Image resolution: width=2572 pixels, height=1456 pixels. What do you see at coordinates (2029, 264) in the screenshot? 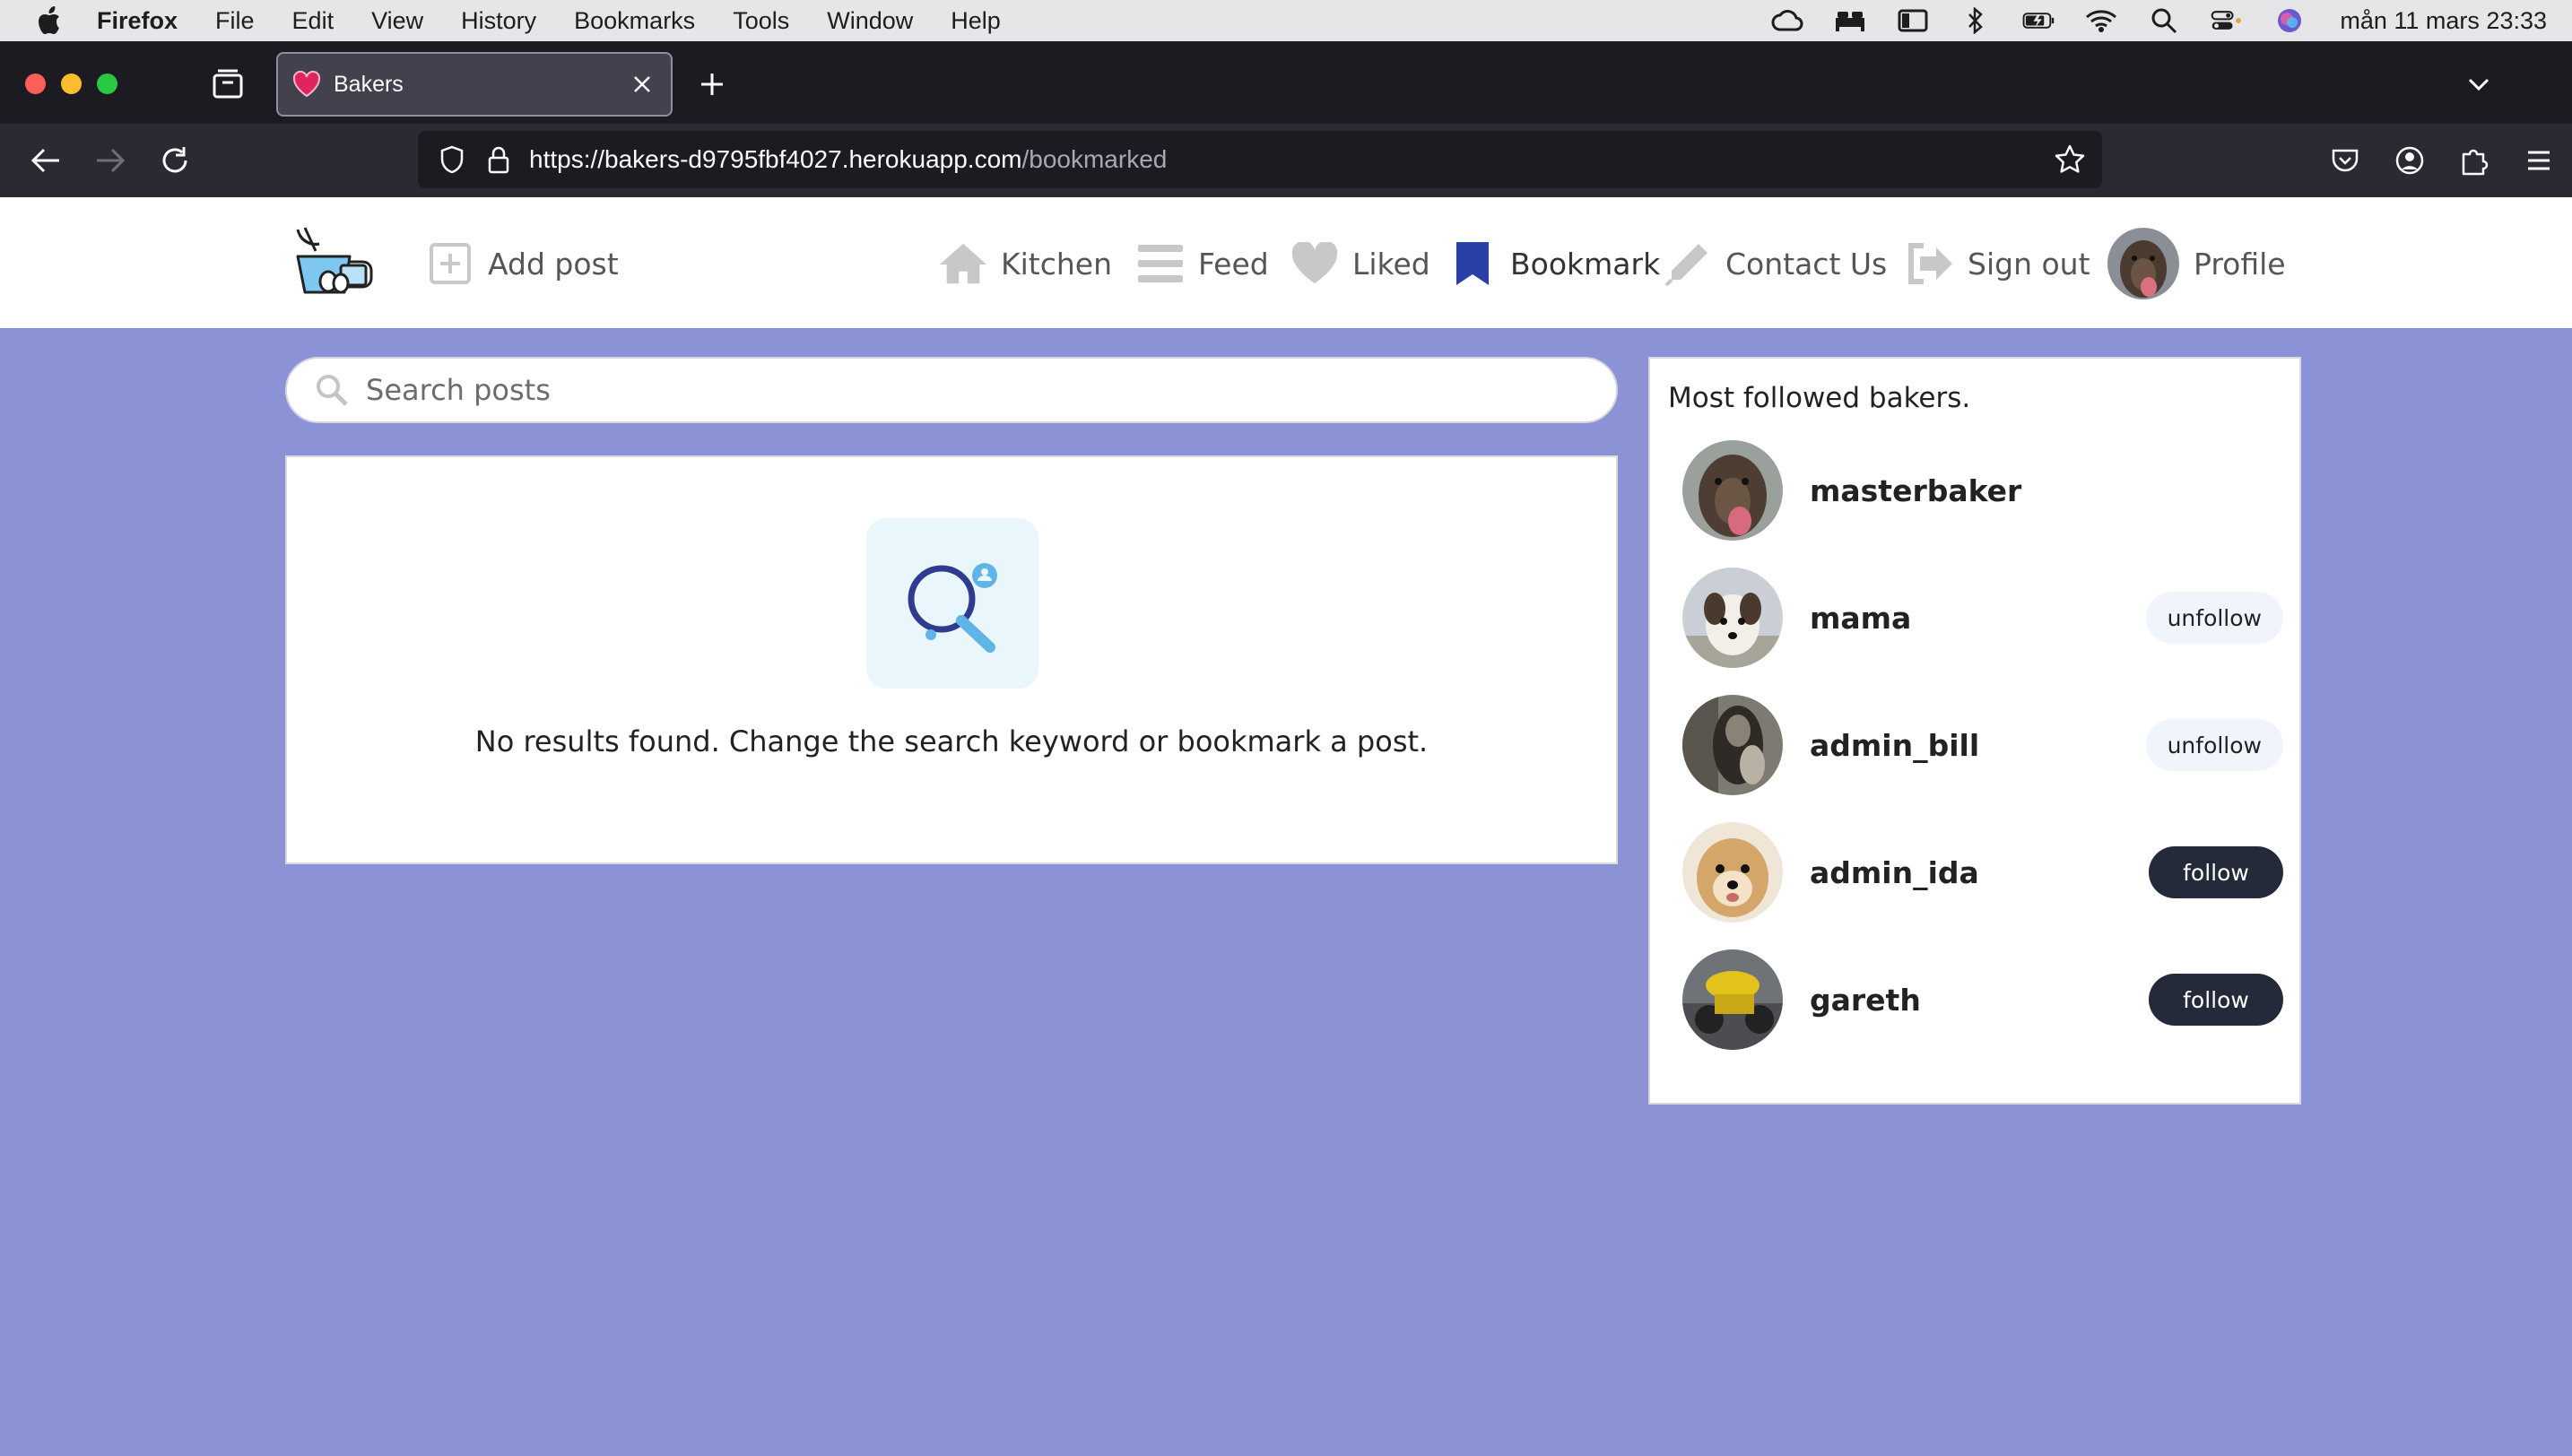
I see `nav-signout-label: Sign out` at bounding box center [2029, 264].